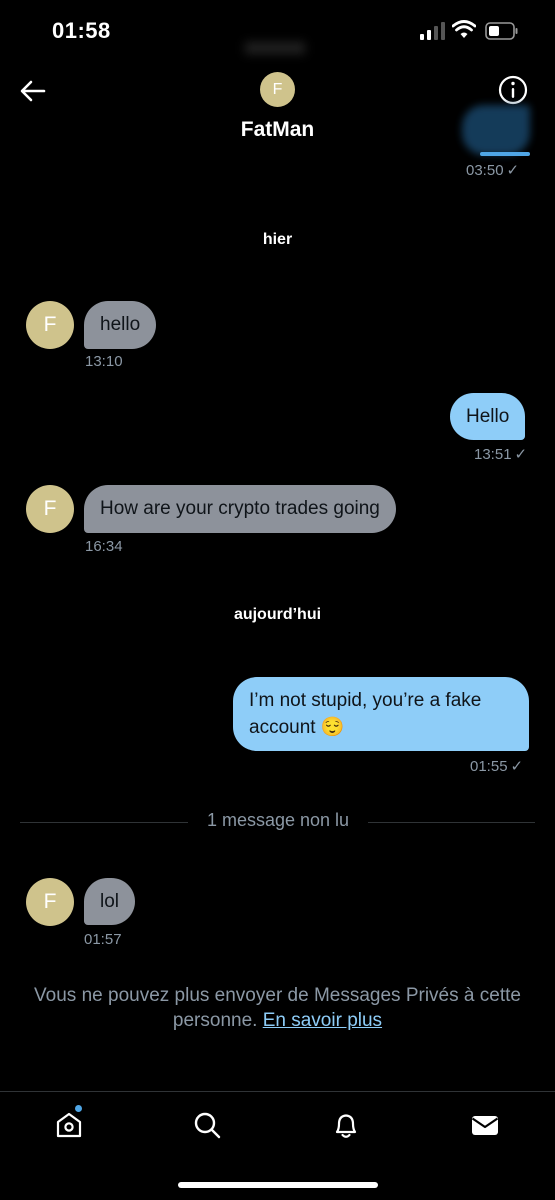 The image size is (555, 1200). I want to click on outgoing-message-bubble: I’m not stupid, you’re a fake account 😌, so click(381, 714).